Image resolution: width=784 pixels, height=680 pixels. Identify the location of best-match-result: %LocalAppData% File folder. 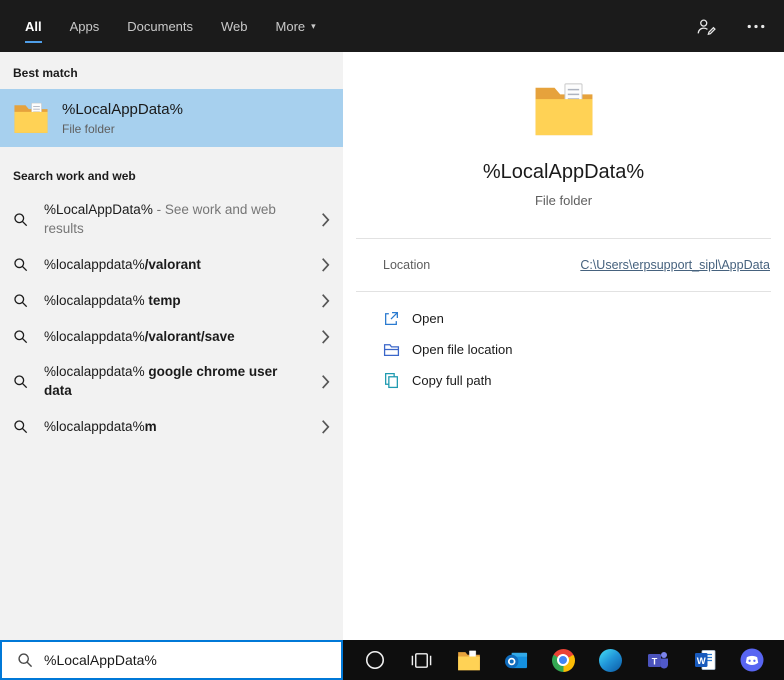
(171, 118).